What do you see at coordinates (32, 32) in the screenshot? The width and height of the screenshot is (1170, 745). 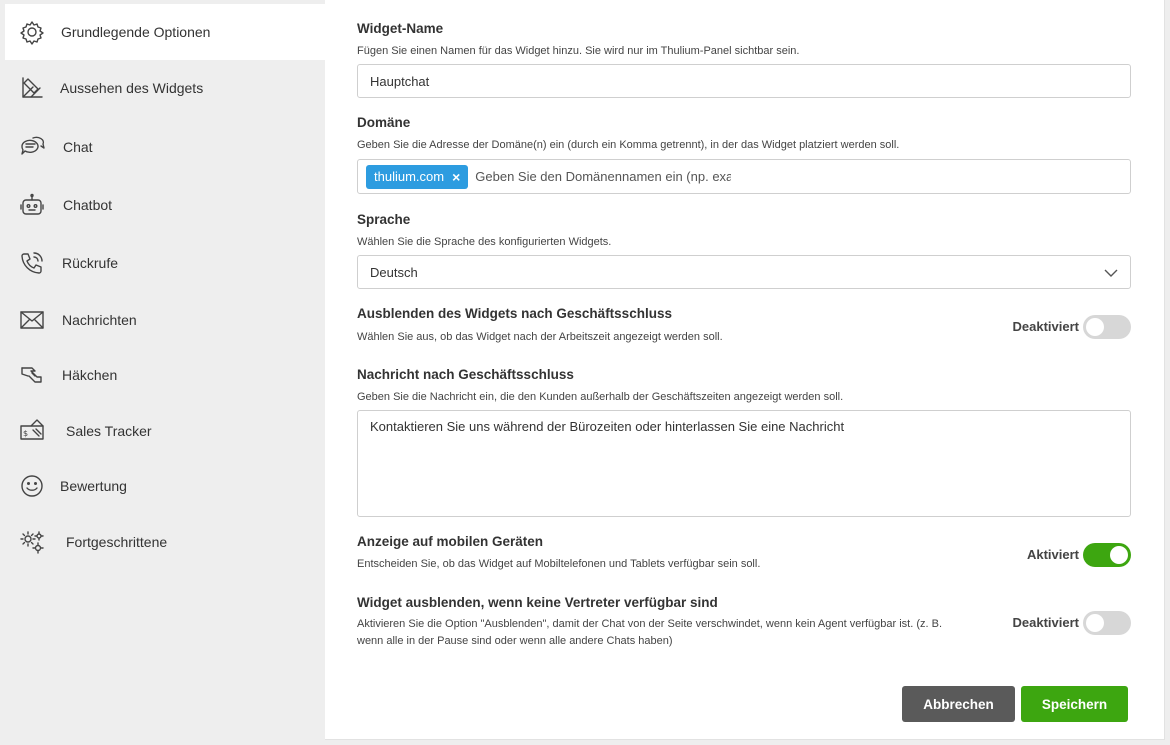 I see `gear-icon` at bounding box center [32, 32].